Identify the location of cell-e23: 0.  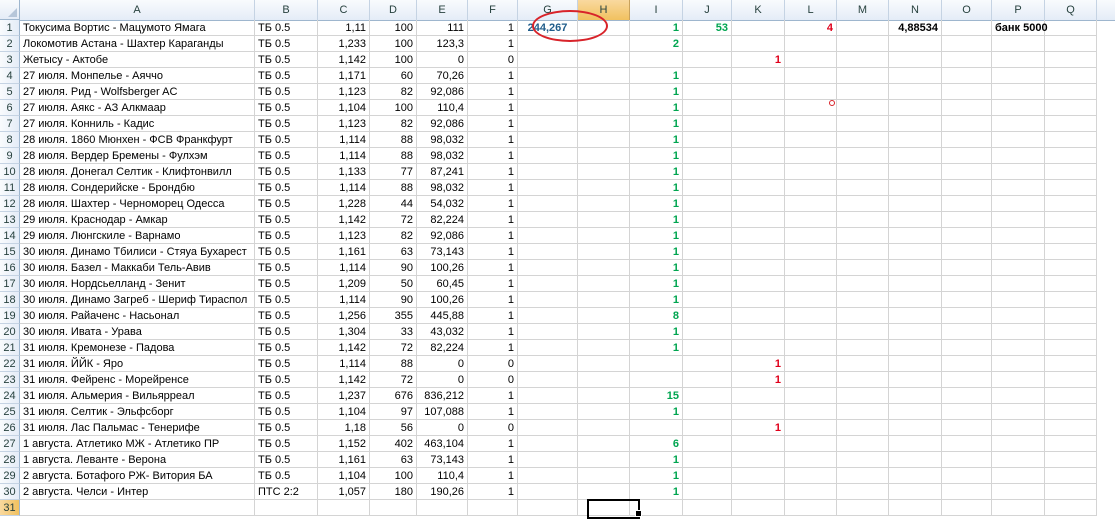
(442, 380).